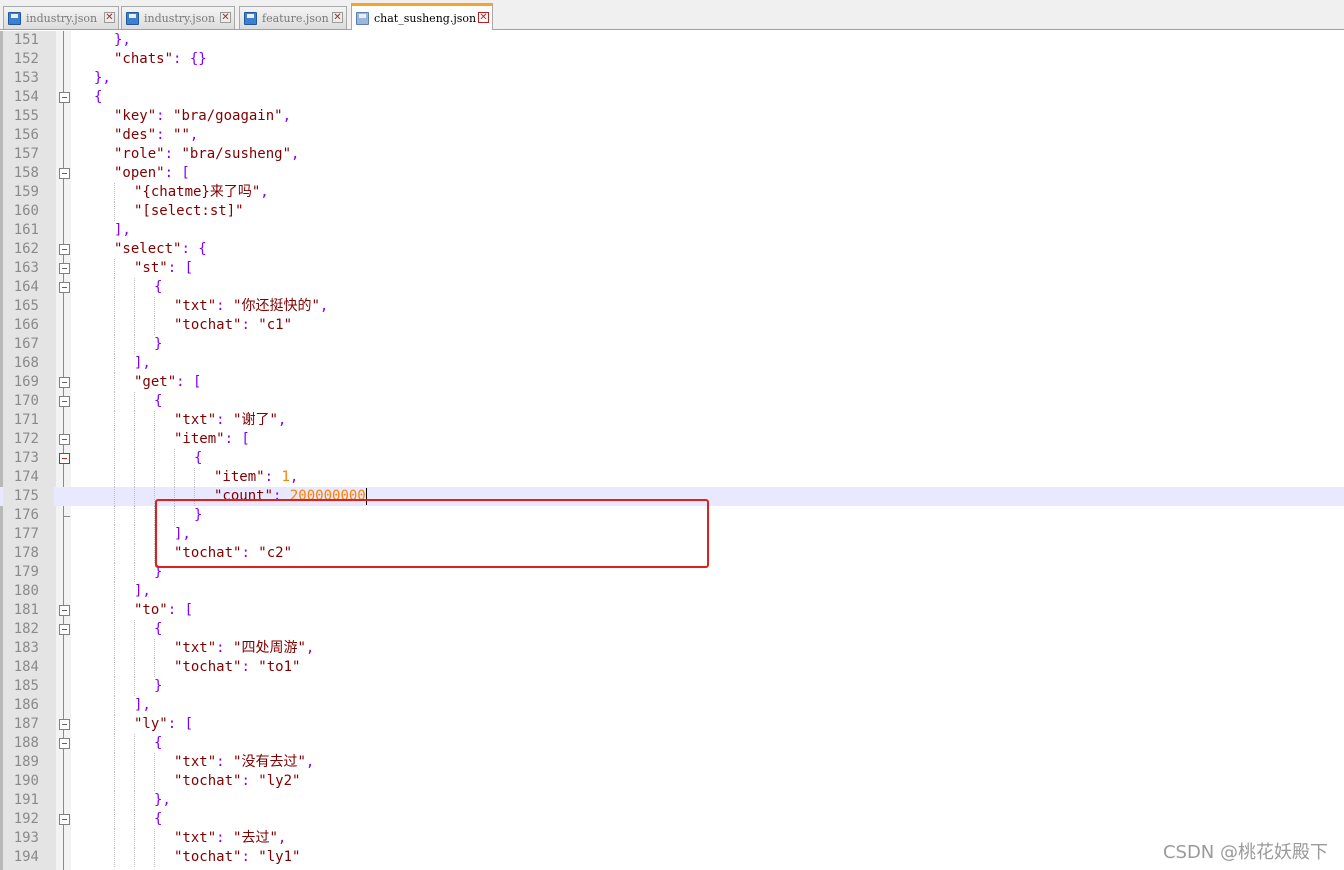 The height and width of the screenshot is (870, 1344). Describe the element at coordinates (162, 800) in the screenshot. I see `operator-token: },` at that location.